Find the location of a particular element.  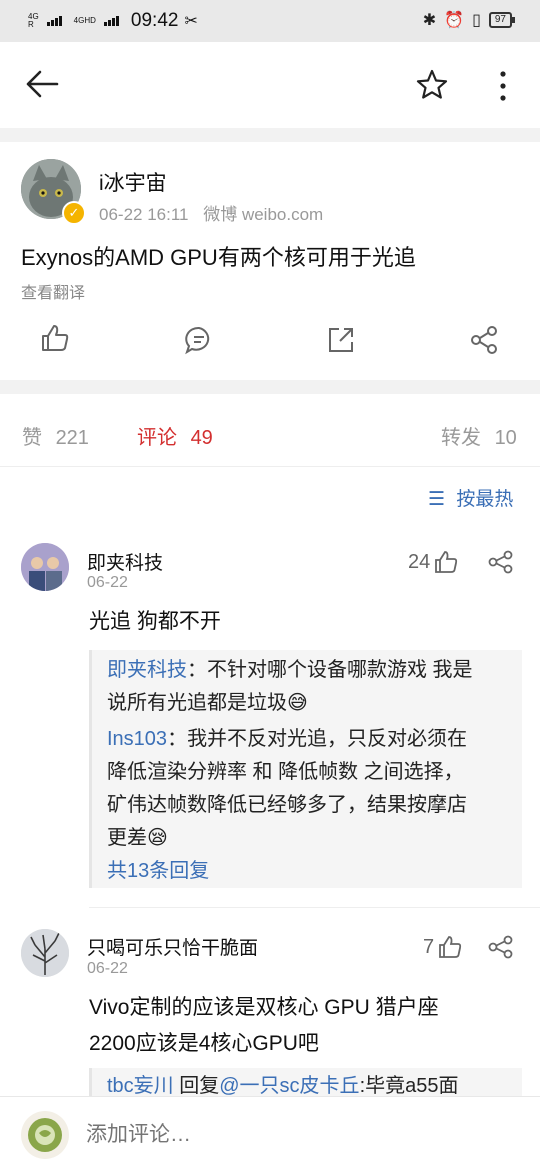

sleepy-emoji: 😪 is located at coordinates (157, 838).